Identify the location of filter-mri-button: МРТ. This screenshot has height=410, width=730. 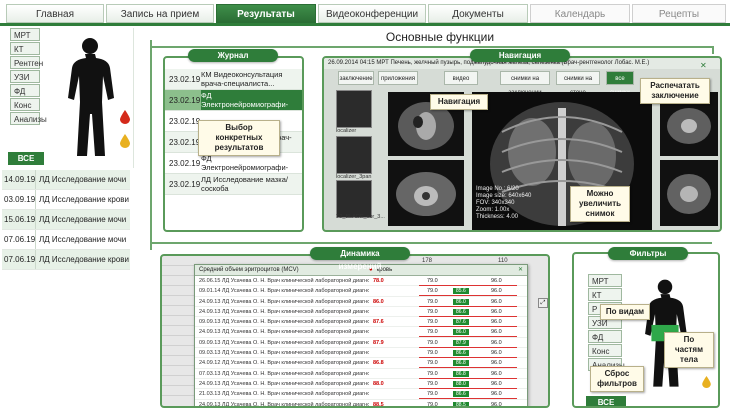
(605, 280).